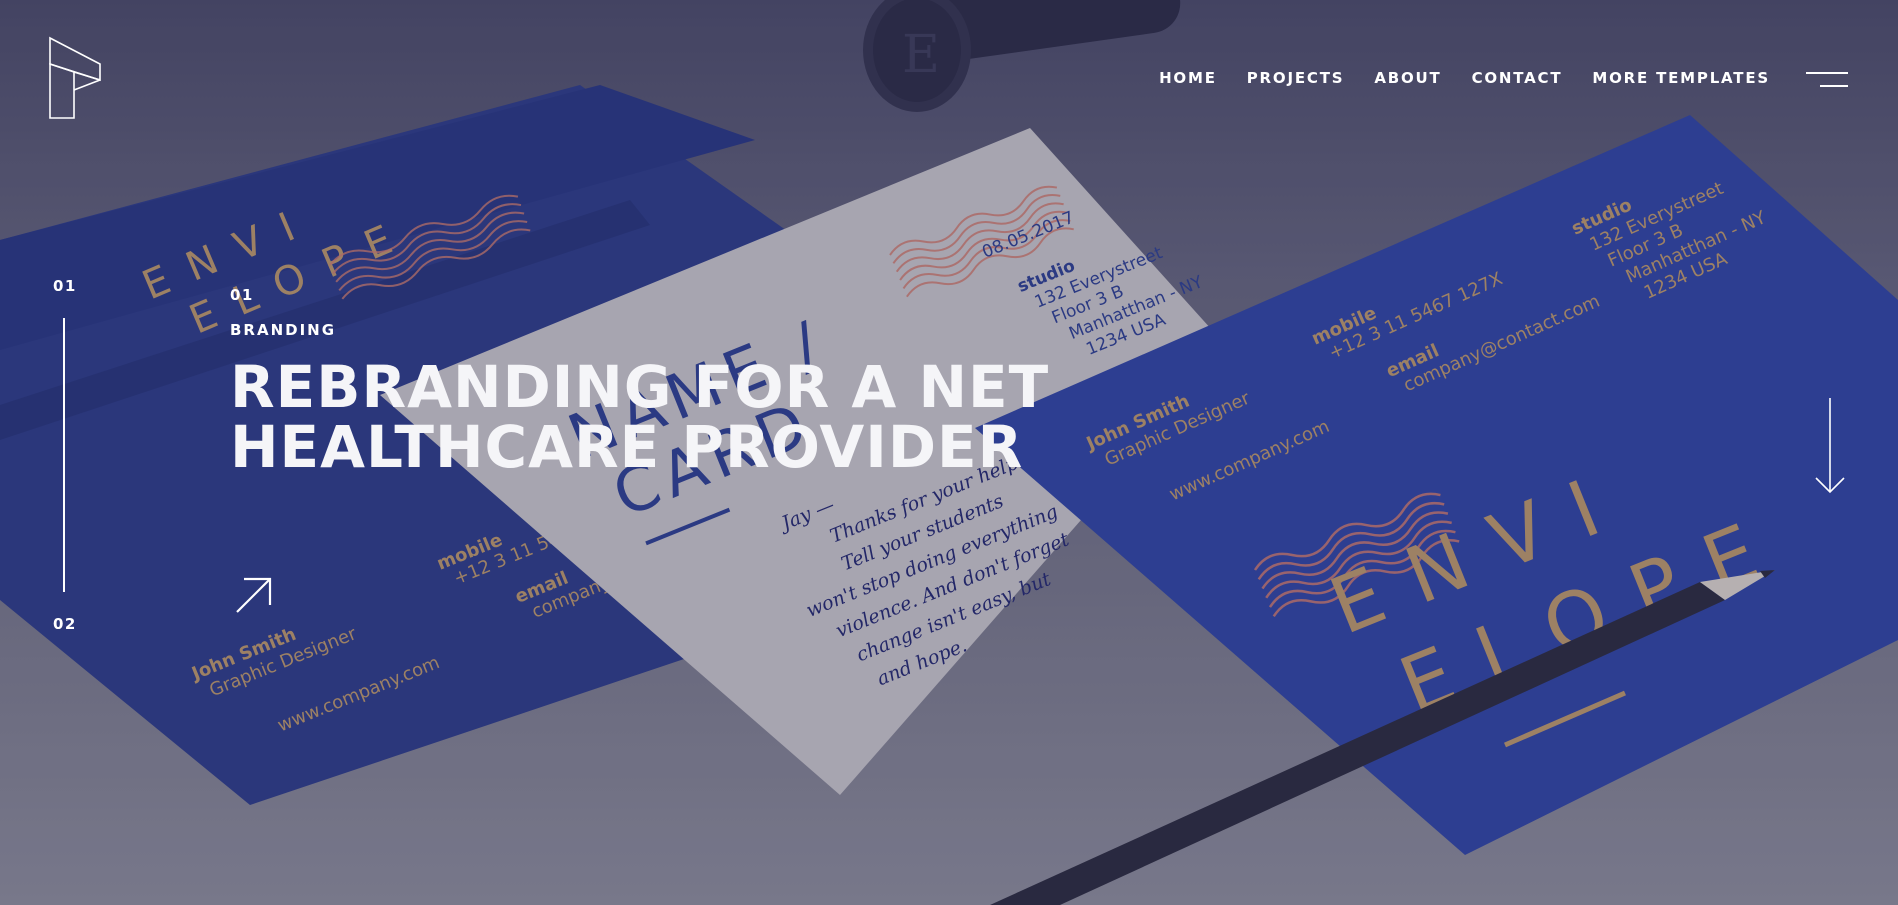 Image resolution: width=1898 pixels, height=905 pixels. What do you see at coordinates (65, 286) in the screenshot?
I see `slide-current-number: 01` at bounding box center [65, 286].